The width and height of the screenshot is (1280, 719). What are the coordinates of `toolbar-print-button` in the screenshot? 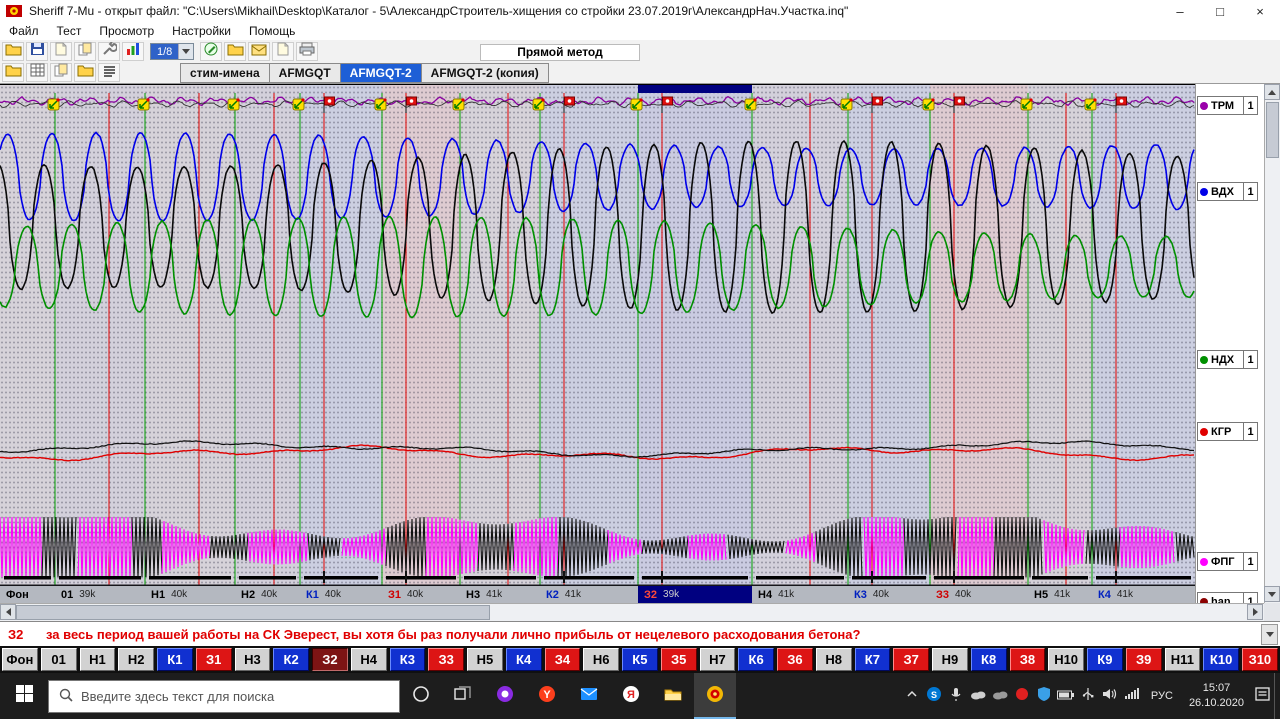 It's located at (307, 51).